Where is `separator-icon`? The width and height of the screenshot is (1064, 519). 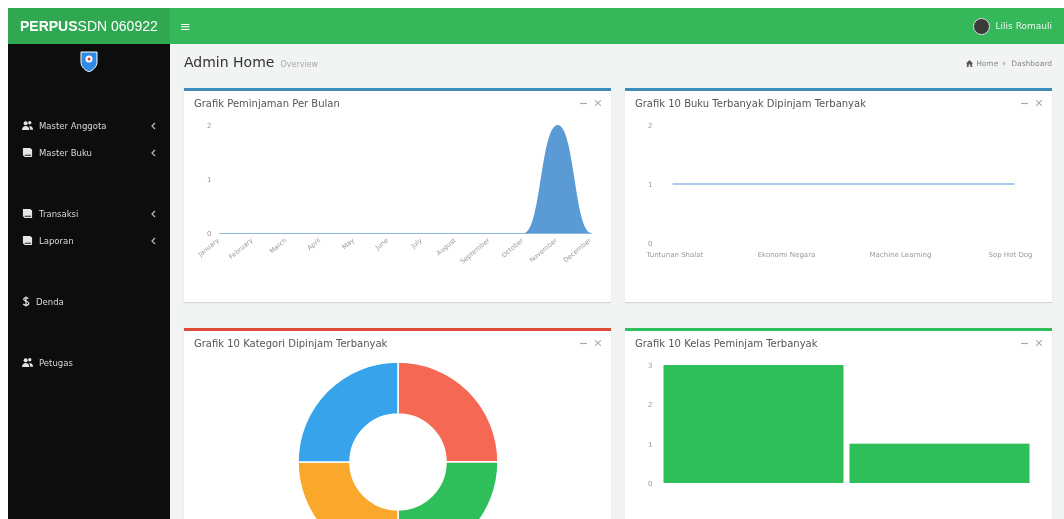 separator-icon is located at coordinates (1005, 63).